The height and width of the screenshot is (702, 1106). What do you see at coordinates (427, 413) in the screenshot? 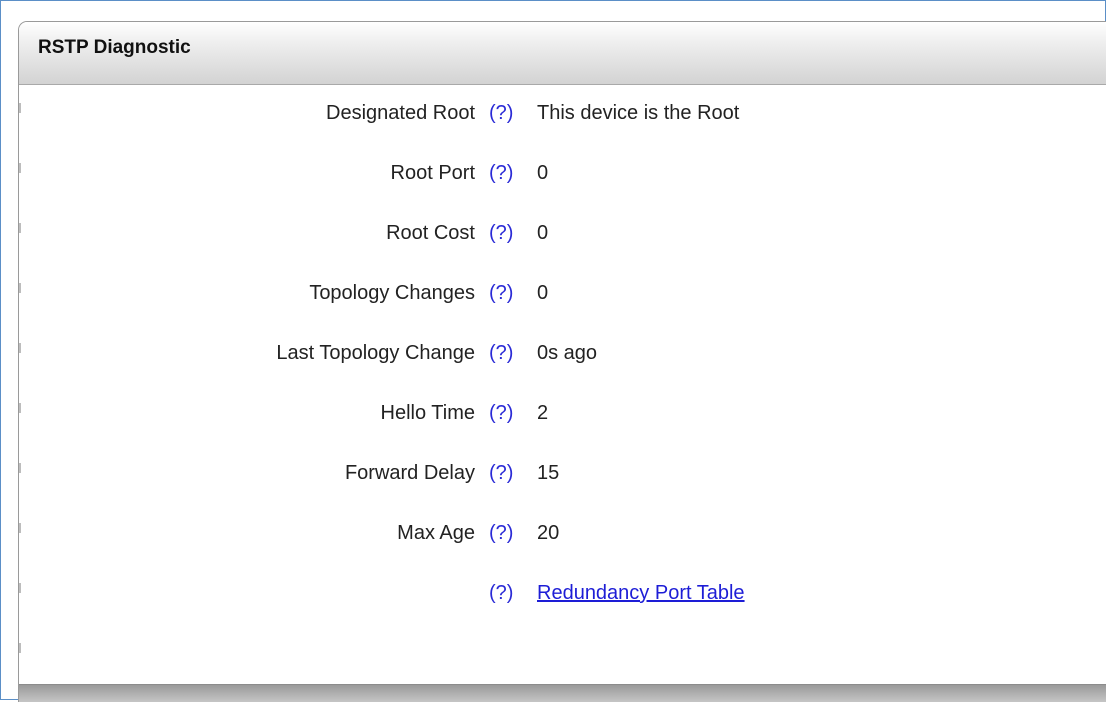
I see `hello-time-label: Hello Time` at bounding box center [427, 413].